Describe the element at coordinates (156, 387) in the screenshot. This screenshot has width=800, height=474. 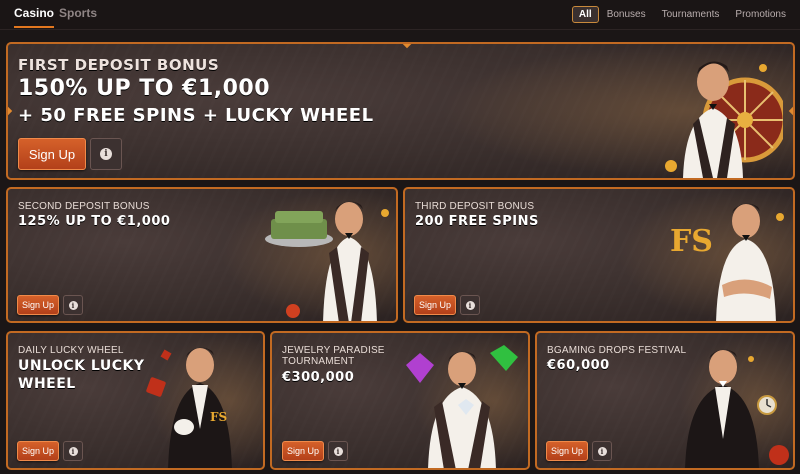
I see `dice-icon` at that location.